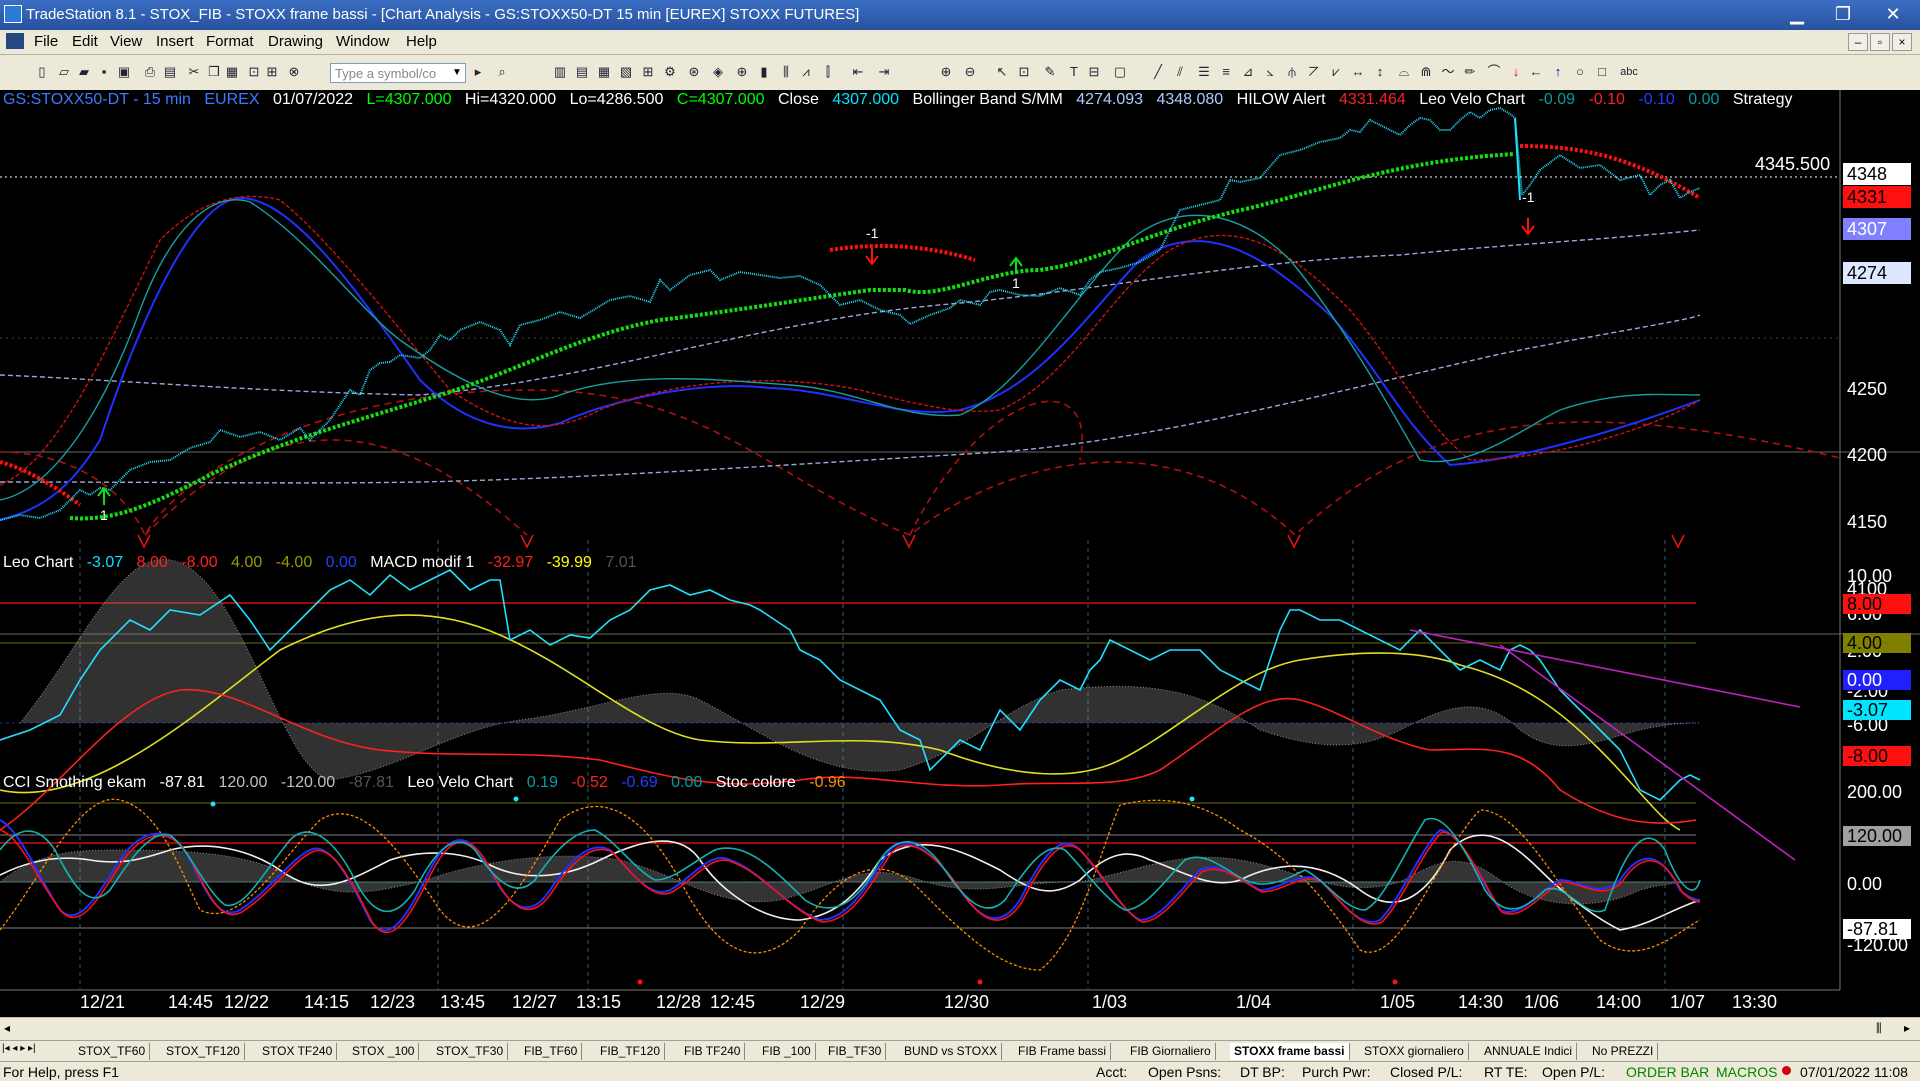  What do you see at coordinates (1880, 42) in the screenshot?
I see `mdi-restore-button: ▫` at bounding box center [1880, 42].